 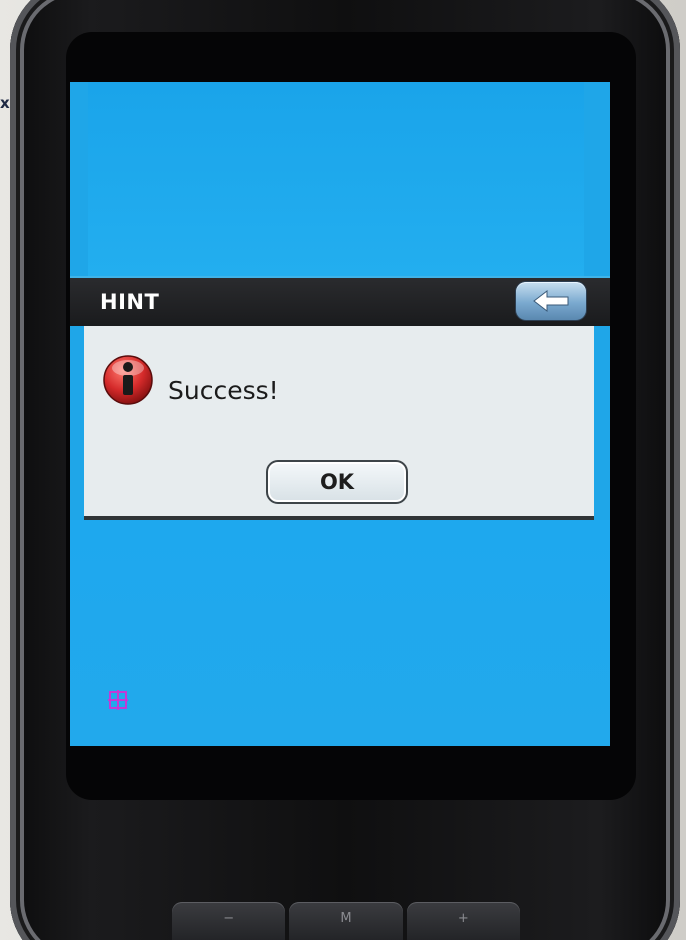 What do you see at coordinates (340, 301) in the screenshot?
I see `dialog-title-bar: HINT` at bounding box center [340, 301].